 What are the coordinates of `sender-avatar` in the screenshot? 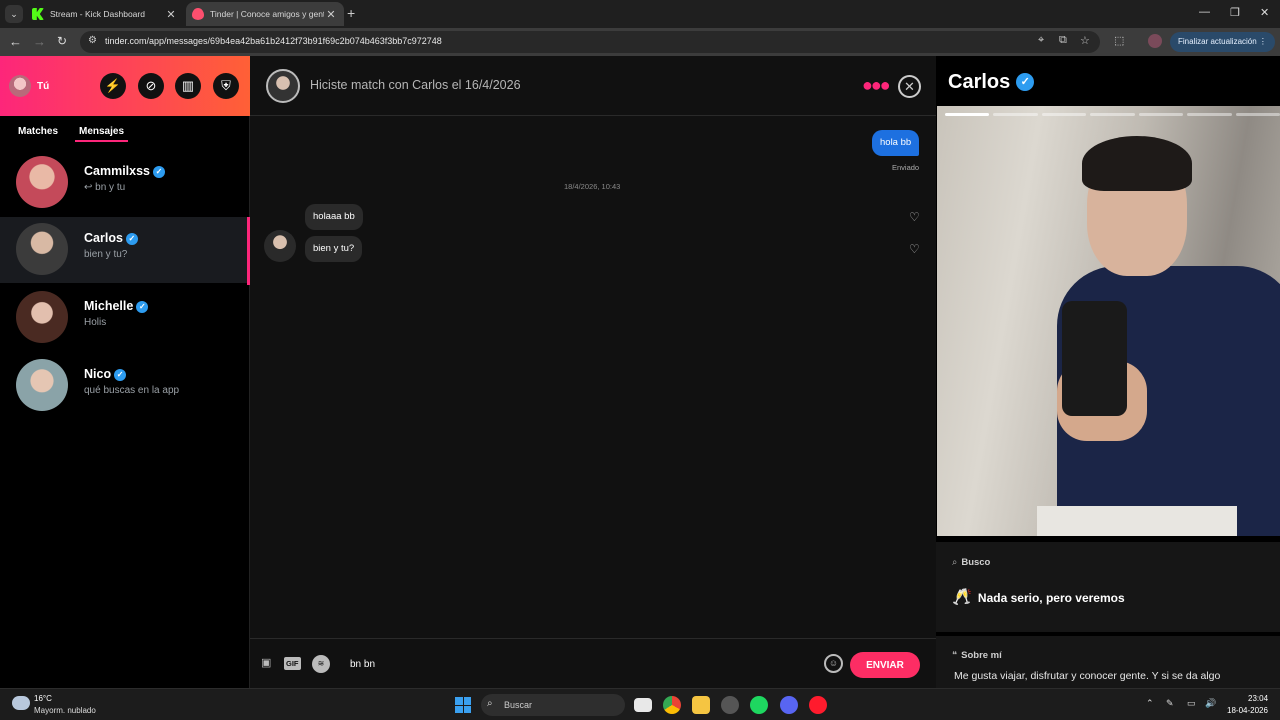 It's located at (280, 246).